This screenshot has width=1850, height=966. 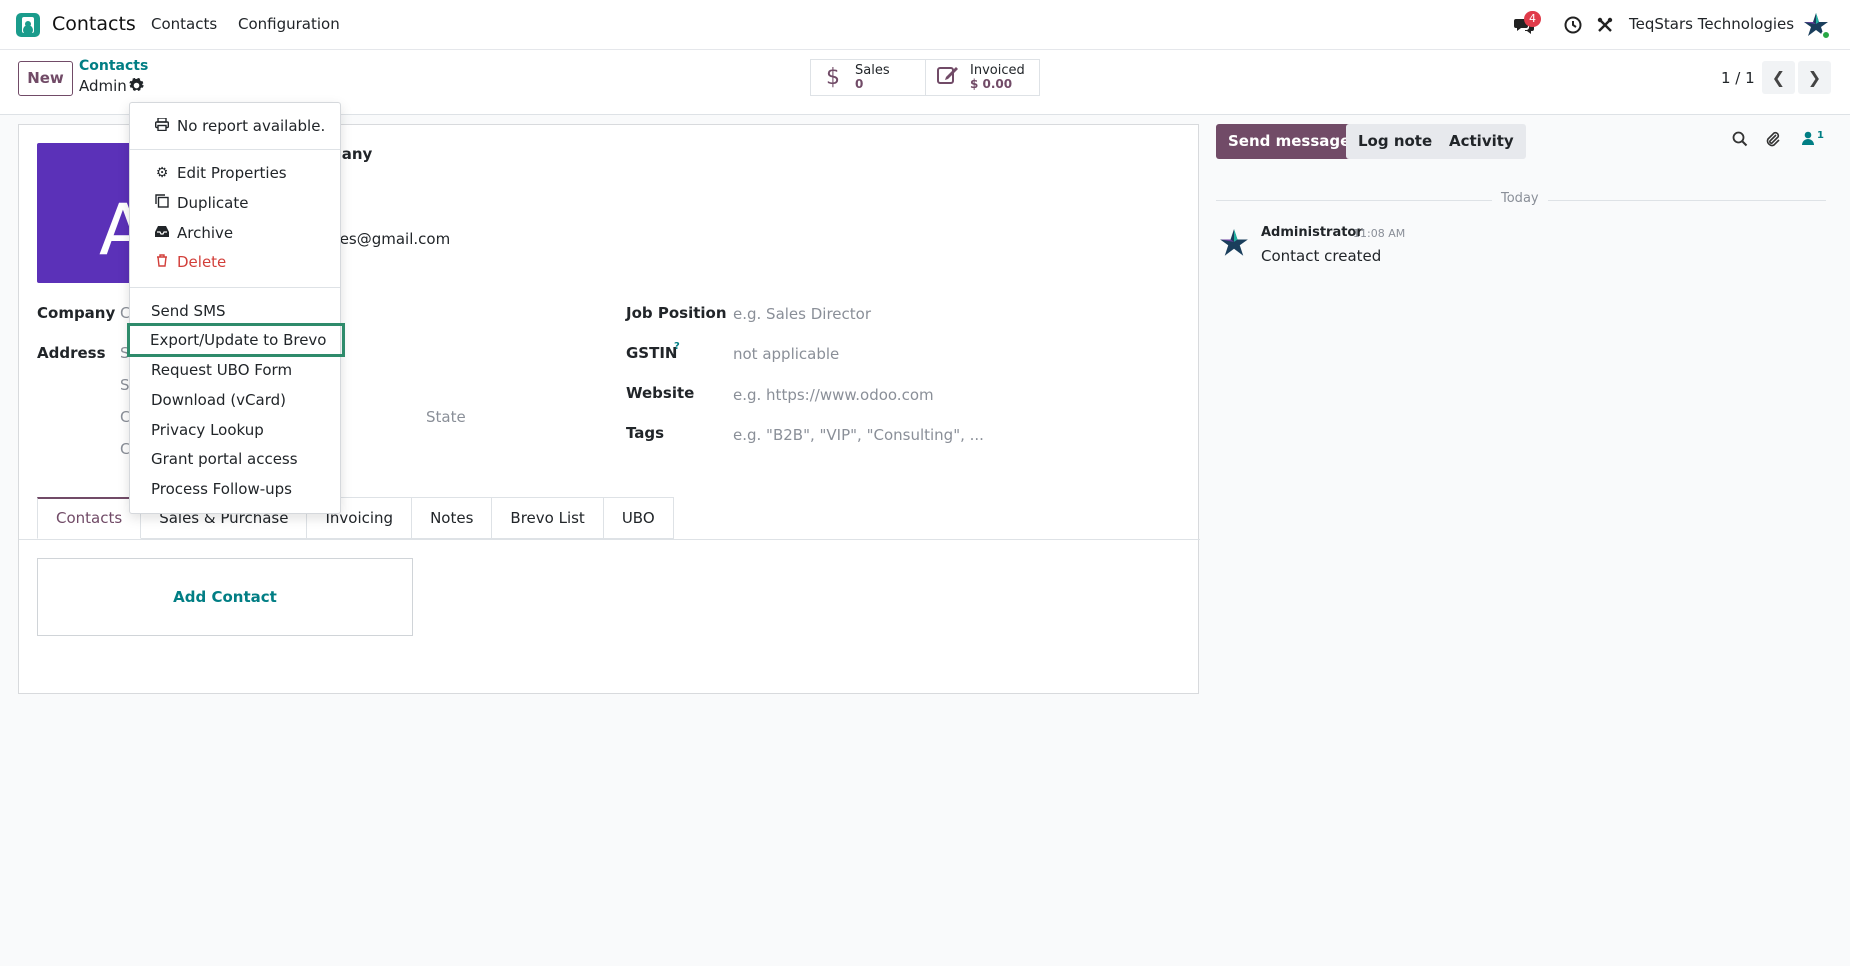 What do you see at coordinates (184, 24) in the screenshot?
I see `menu-contacts: Contacts` at bounding box center [184, 24].